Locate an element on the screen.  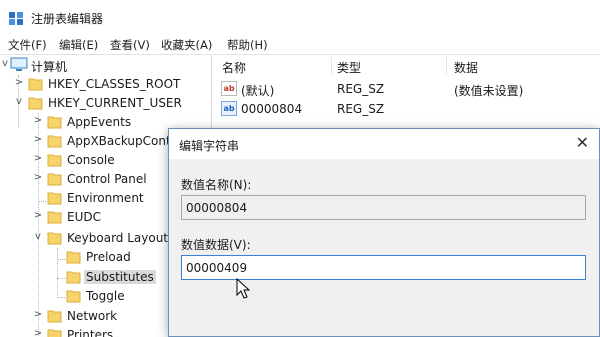
value-name-label: 数值名称(N): is located at coordinates (216, 185).